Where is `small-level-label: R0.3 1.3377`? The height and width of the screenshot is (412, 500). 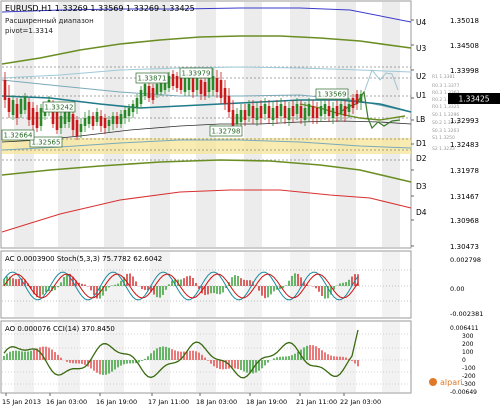 small-level-label: R0.3 1.3377 is located at coordinates (446, 86).